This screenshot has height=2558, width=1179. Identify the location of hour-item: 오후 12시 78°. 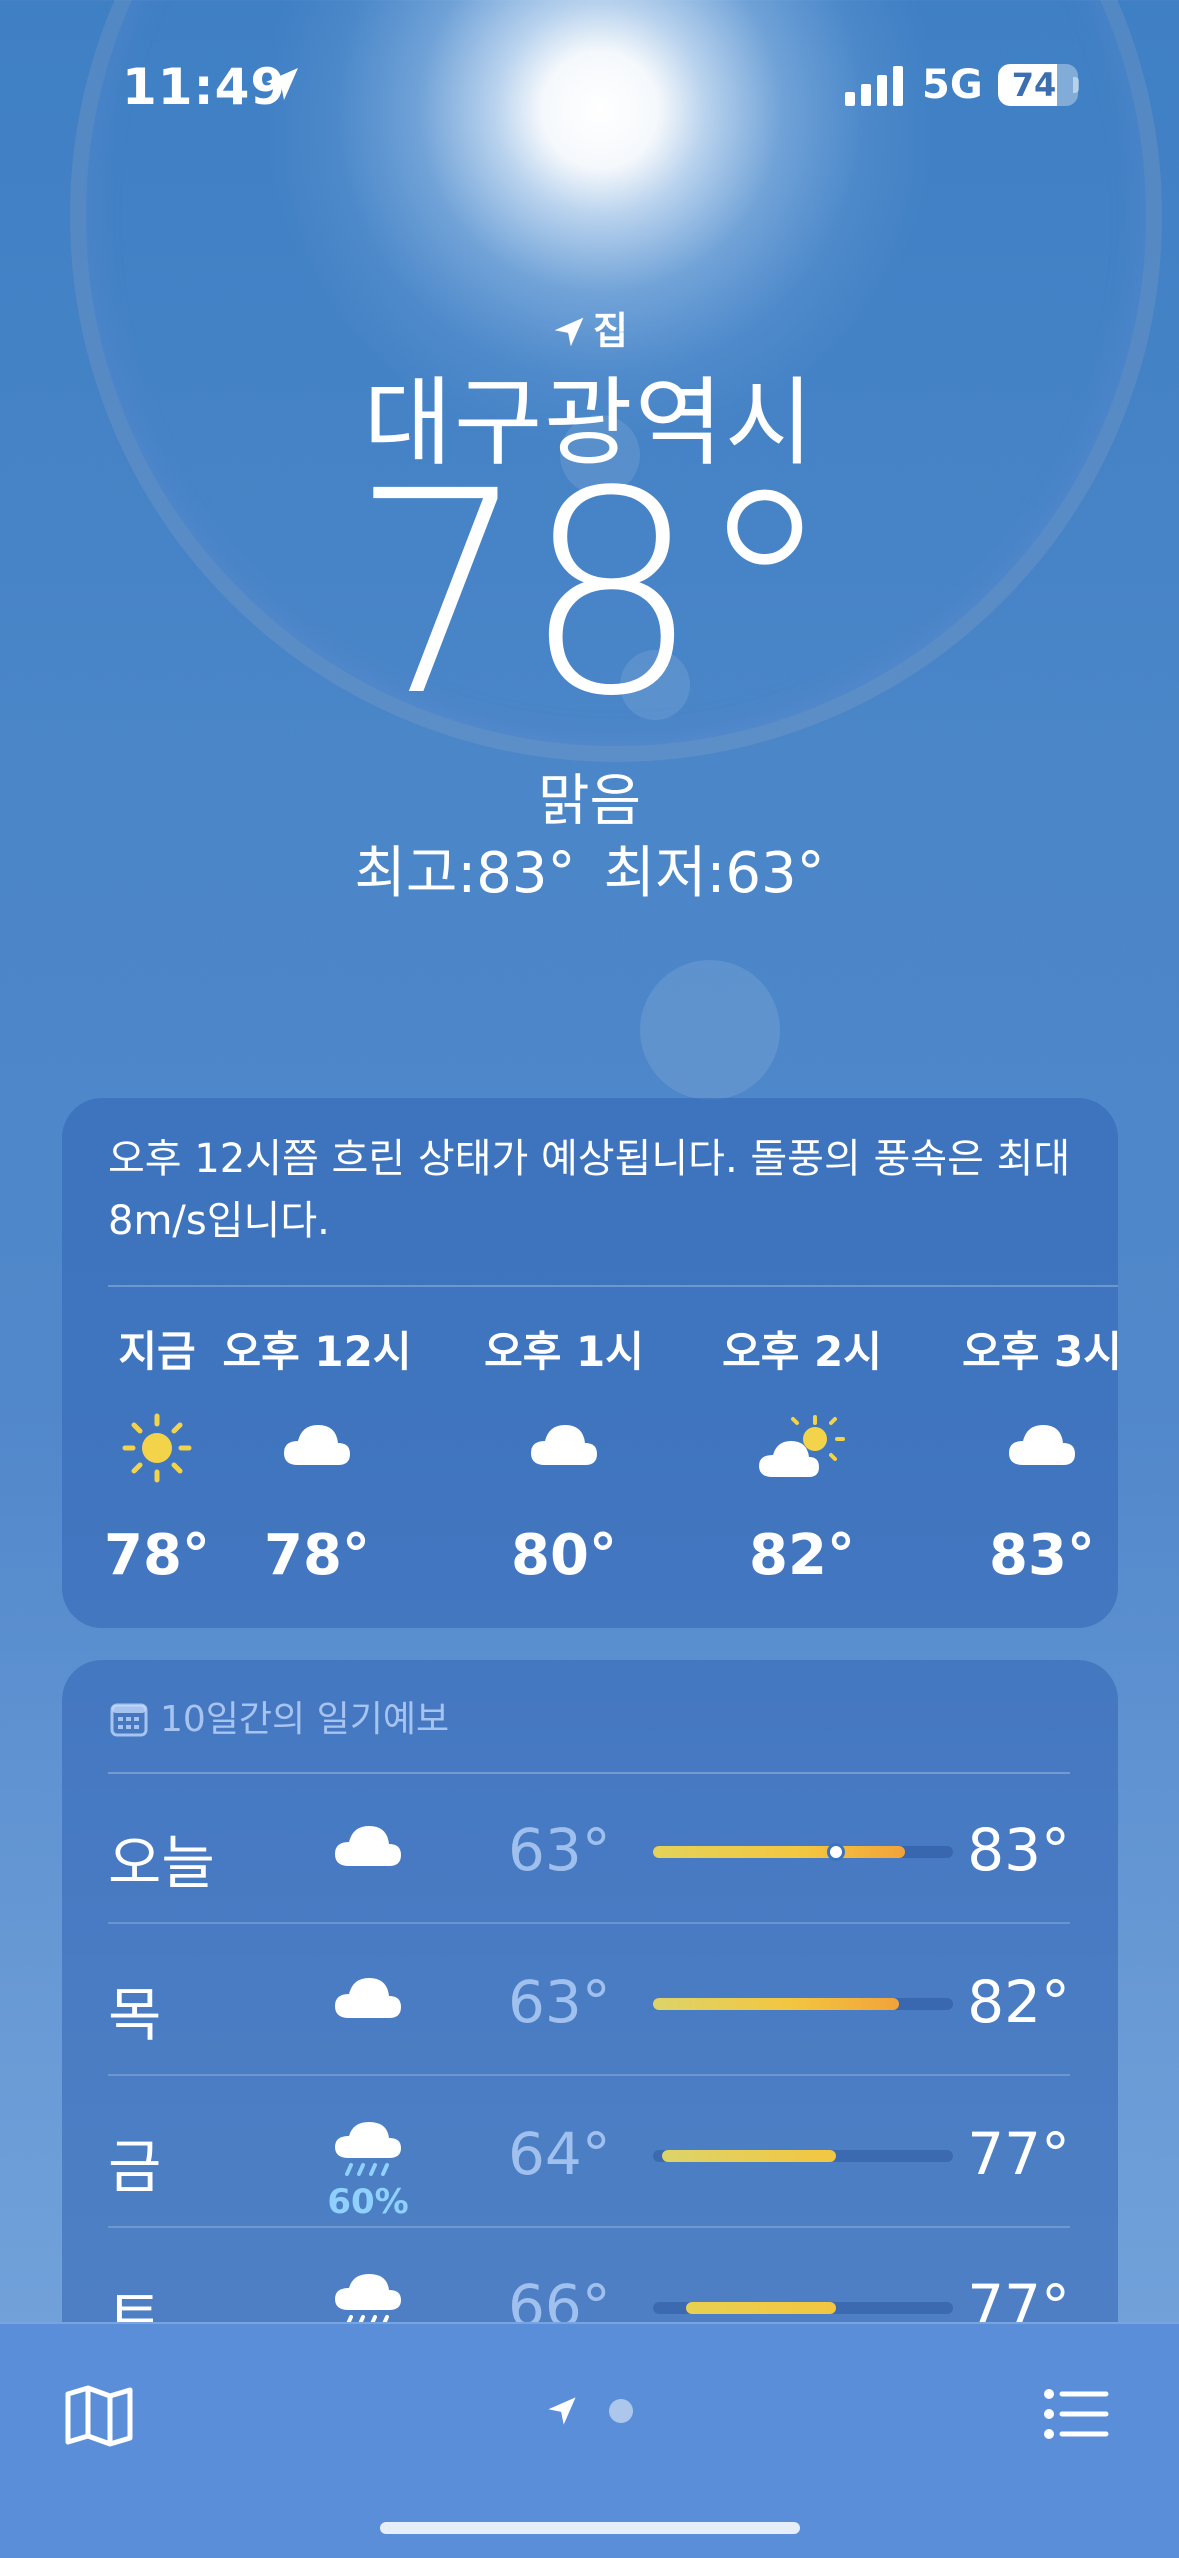
(317, 1453).